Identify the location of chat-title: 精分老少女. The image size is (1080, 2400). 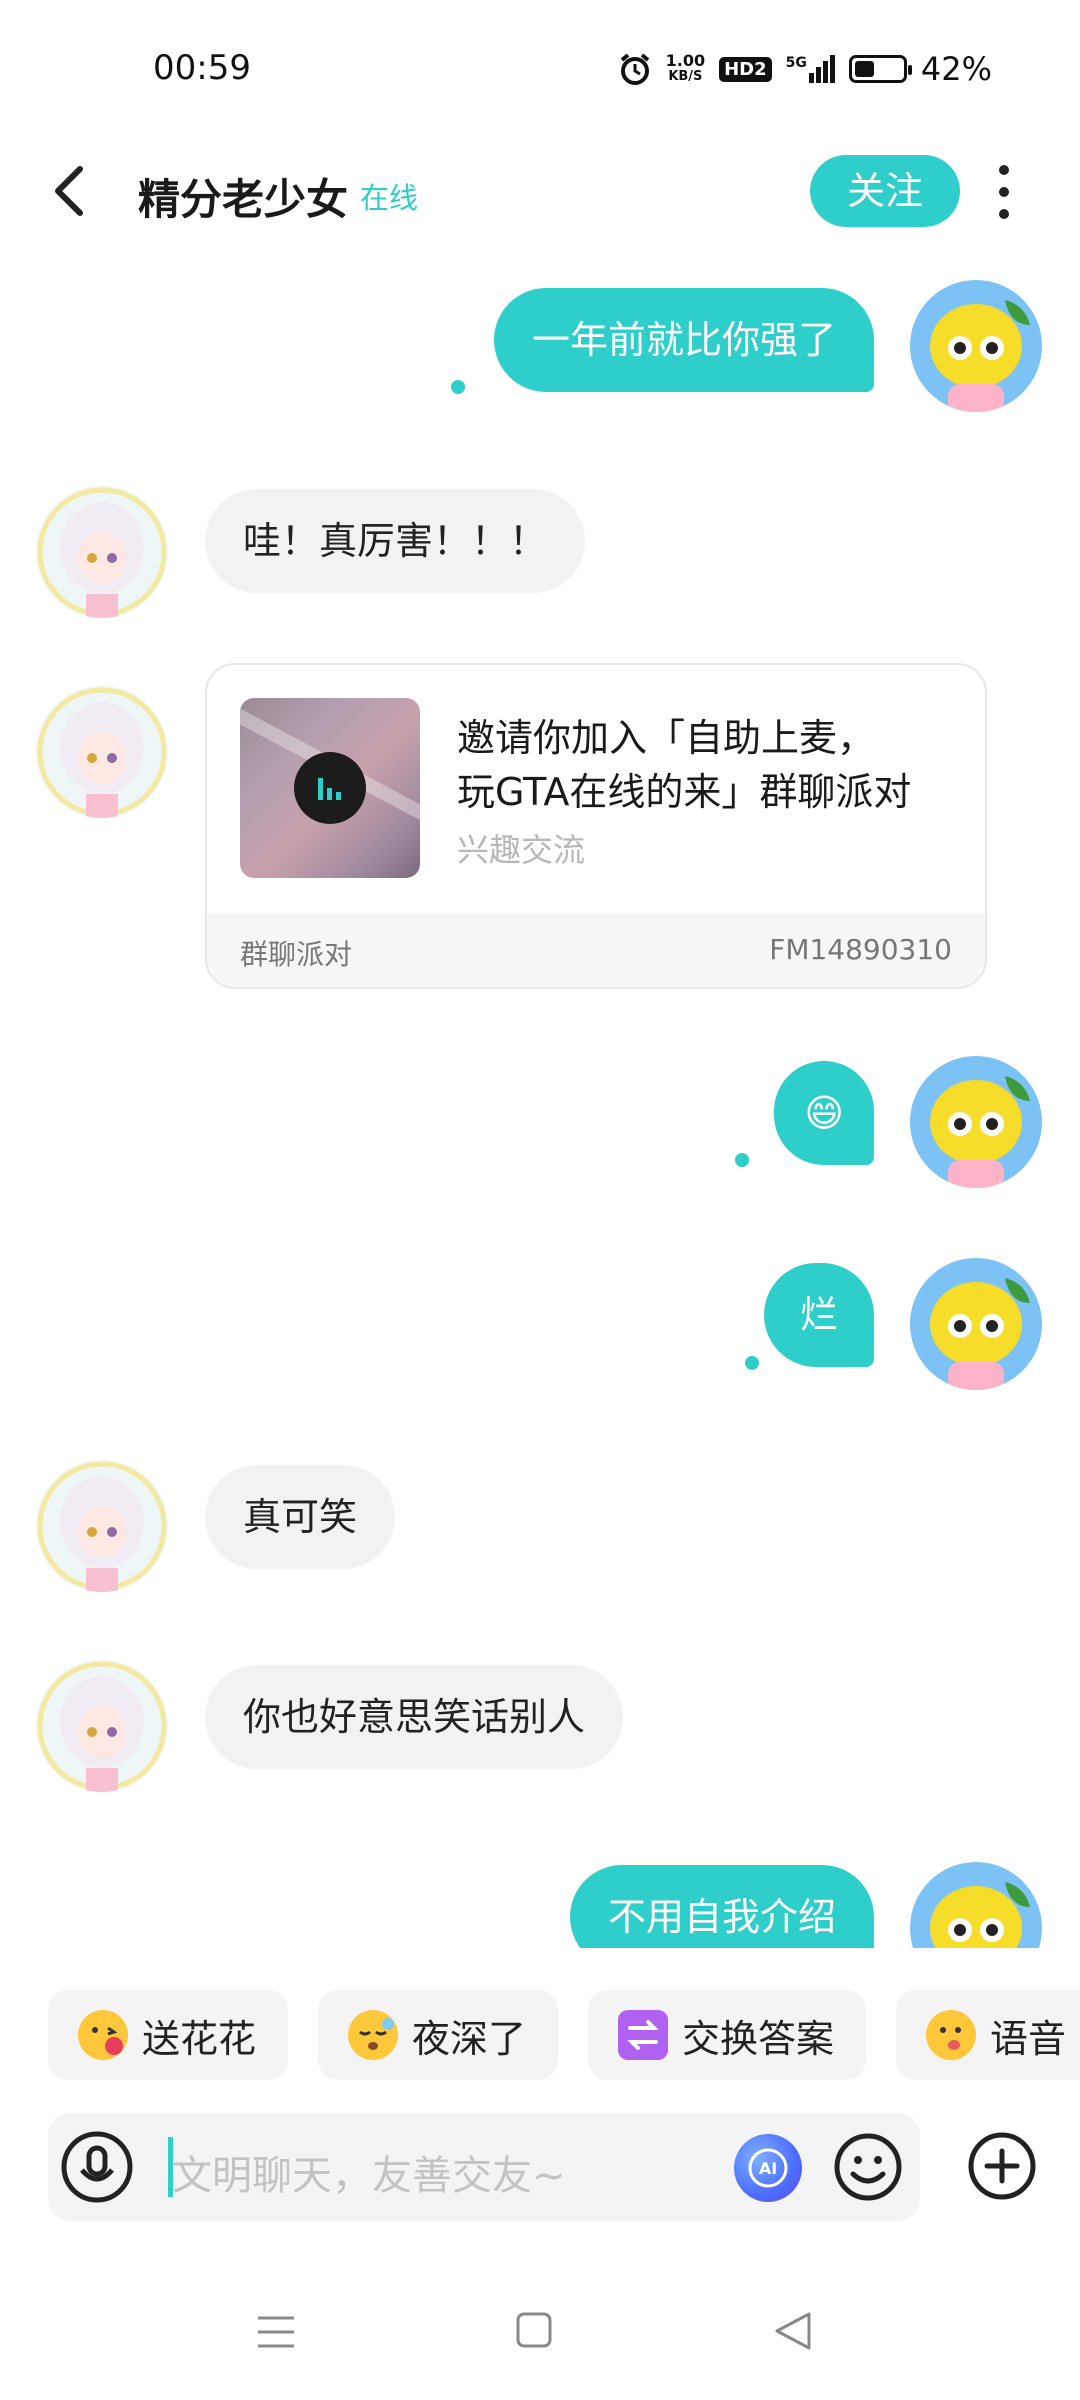
(243, 199).